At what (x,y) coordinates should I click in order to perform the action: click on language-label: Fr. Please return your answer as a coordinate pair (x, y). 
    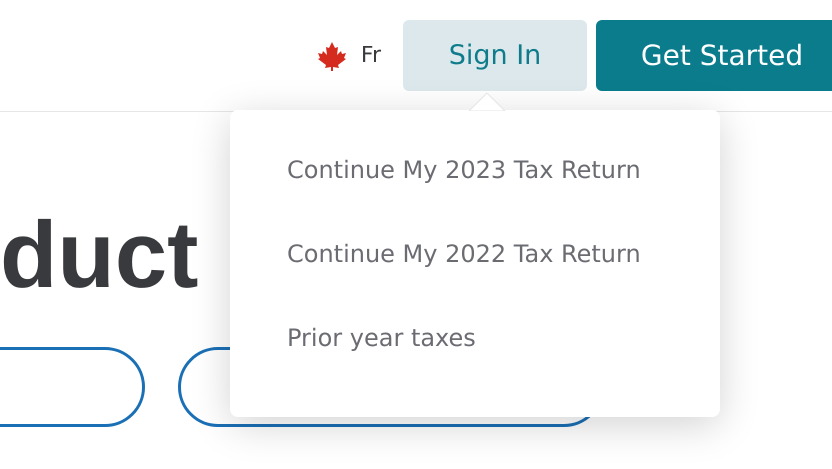
    Looking at the image, I should click on (370, 55).